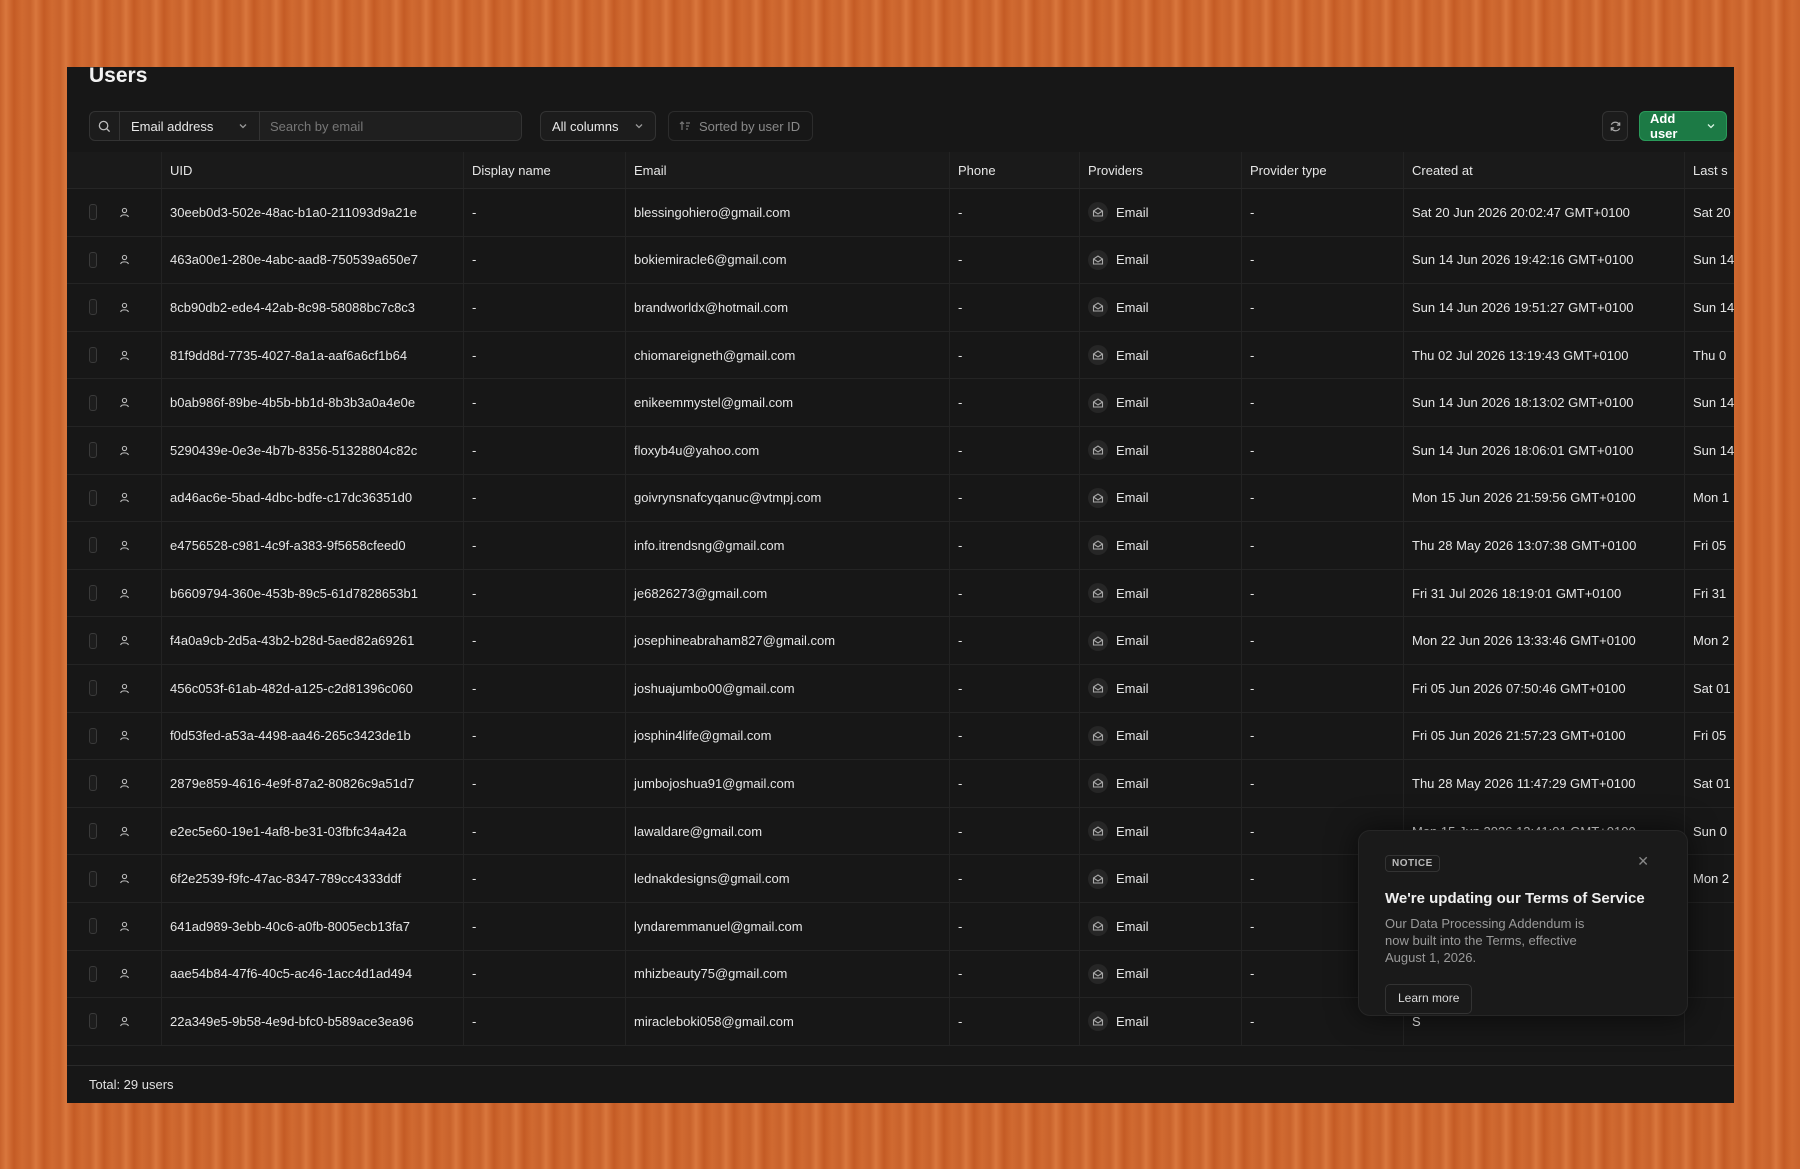 Image resolution: width=1800 pixels, height=1169 pixels. I want to click on header-created-at: Created at, so click(1544, 170).